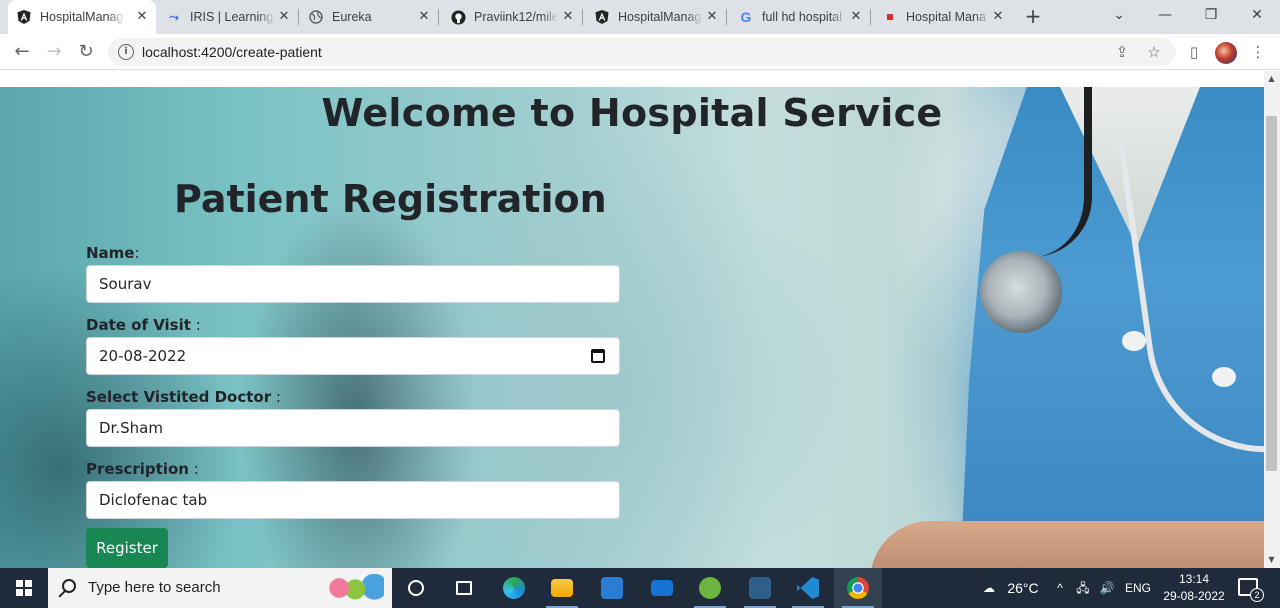 The height and width of the screenshot is (608, 1280). Describe the element at coordinates (390, 199) in the screenshot. I see `form-title: Patient Registration` at that location.